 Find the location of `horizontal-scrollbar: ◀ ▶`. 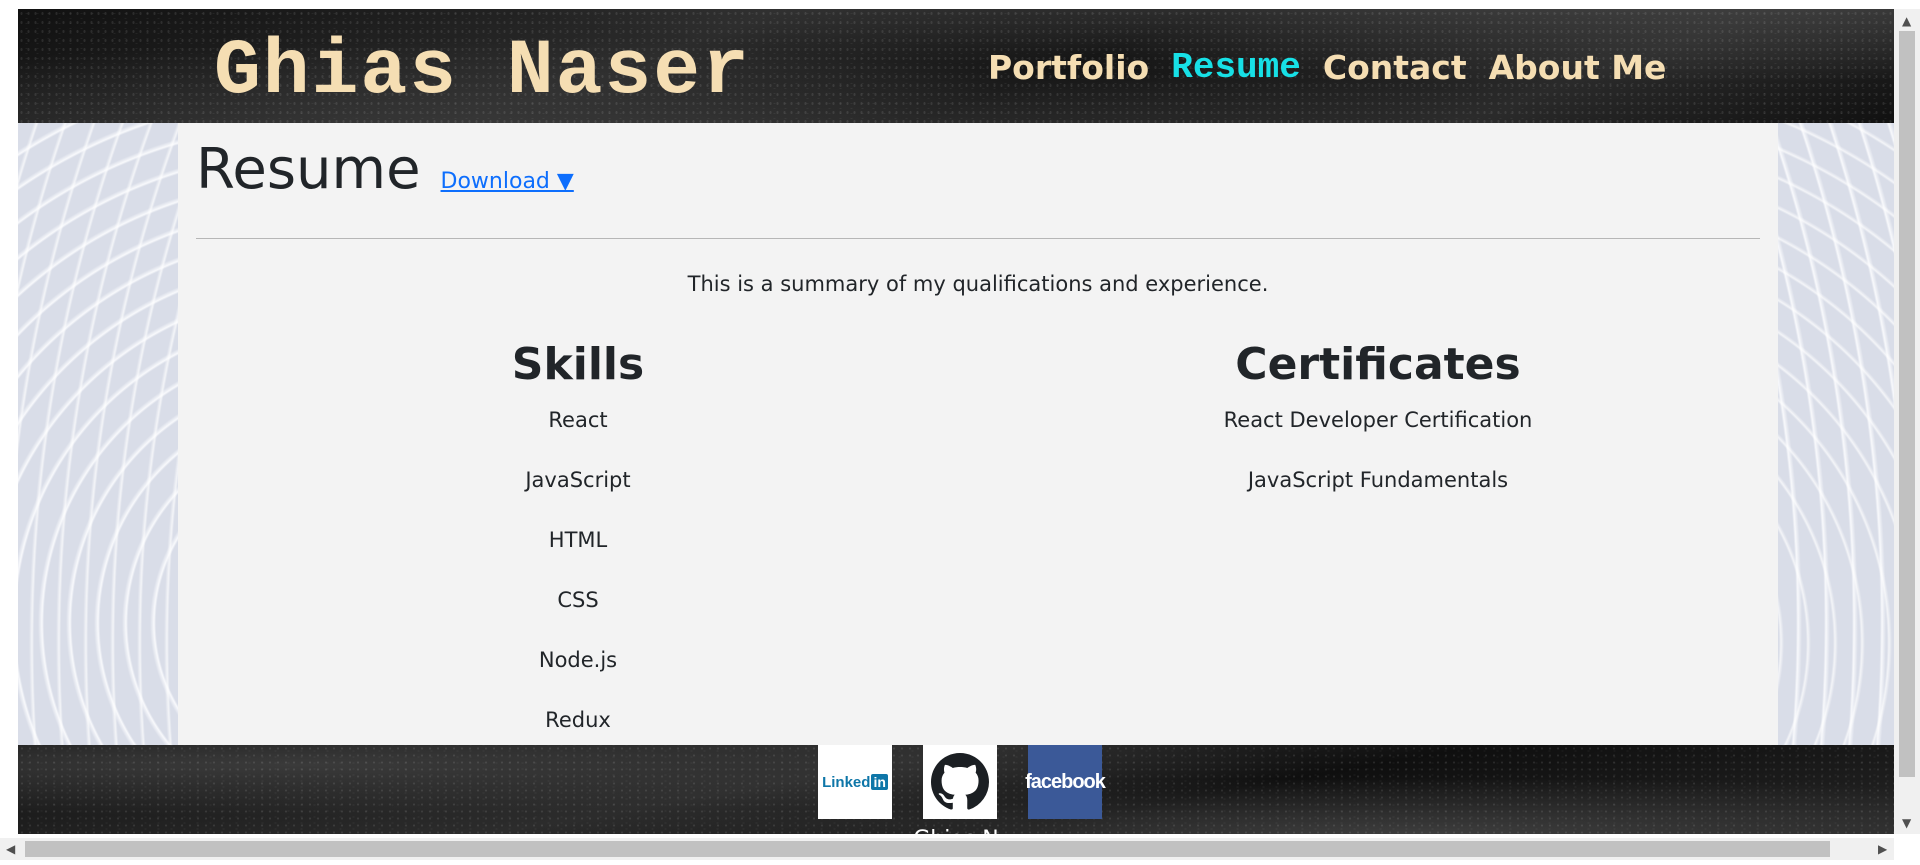

horizontal-scrollbar: ◀ ▶ is located at coordinates (947, 849).